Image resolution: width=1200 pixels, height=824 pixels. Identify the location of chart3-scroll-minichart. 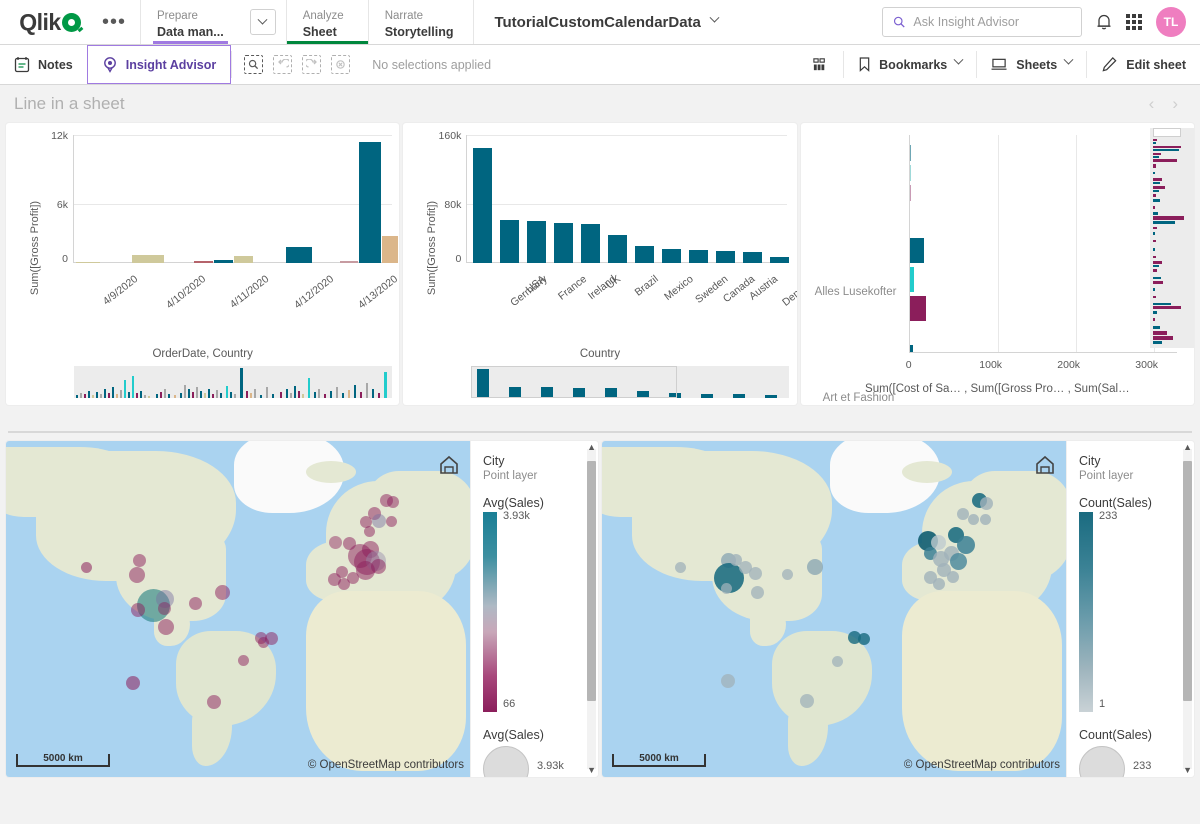
(1171, 238).